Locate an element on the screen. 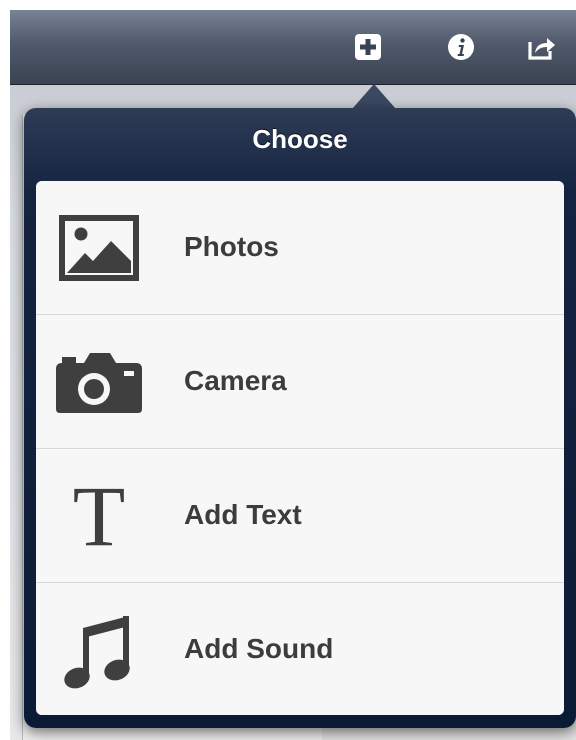 This screenshot has width=576, height=740. info-button is located at coordinates (461, 47).